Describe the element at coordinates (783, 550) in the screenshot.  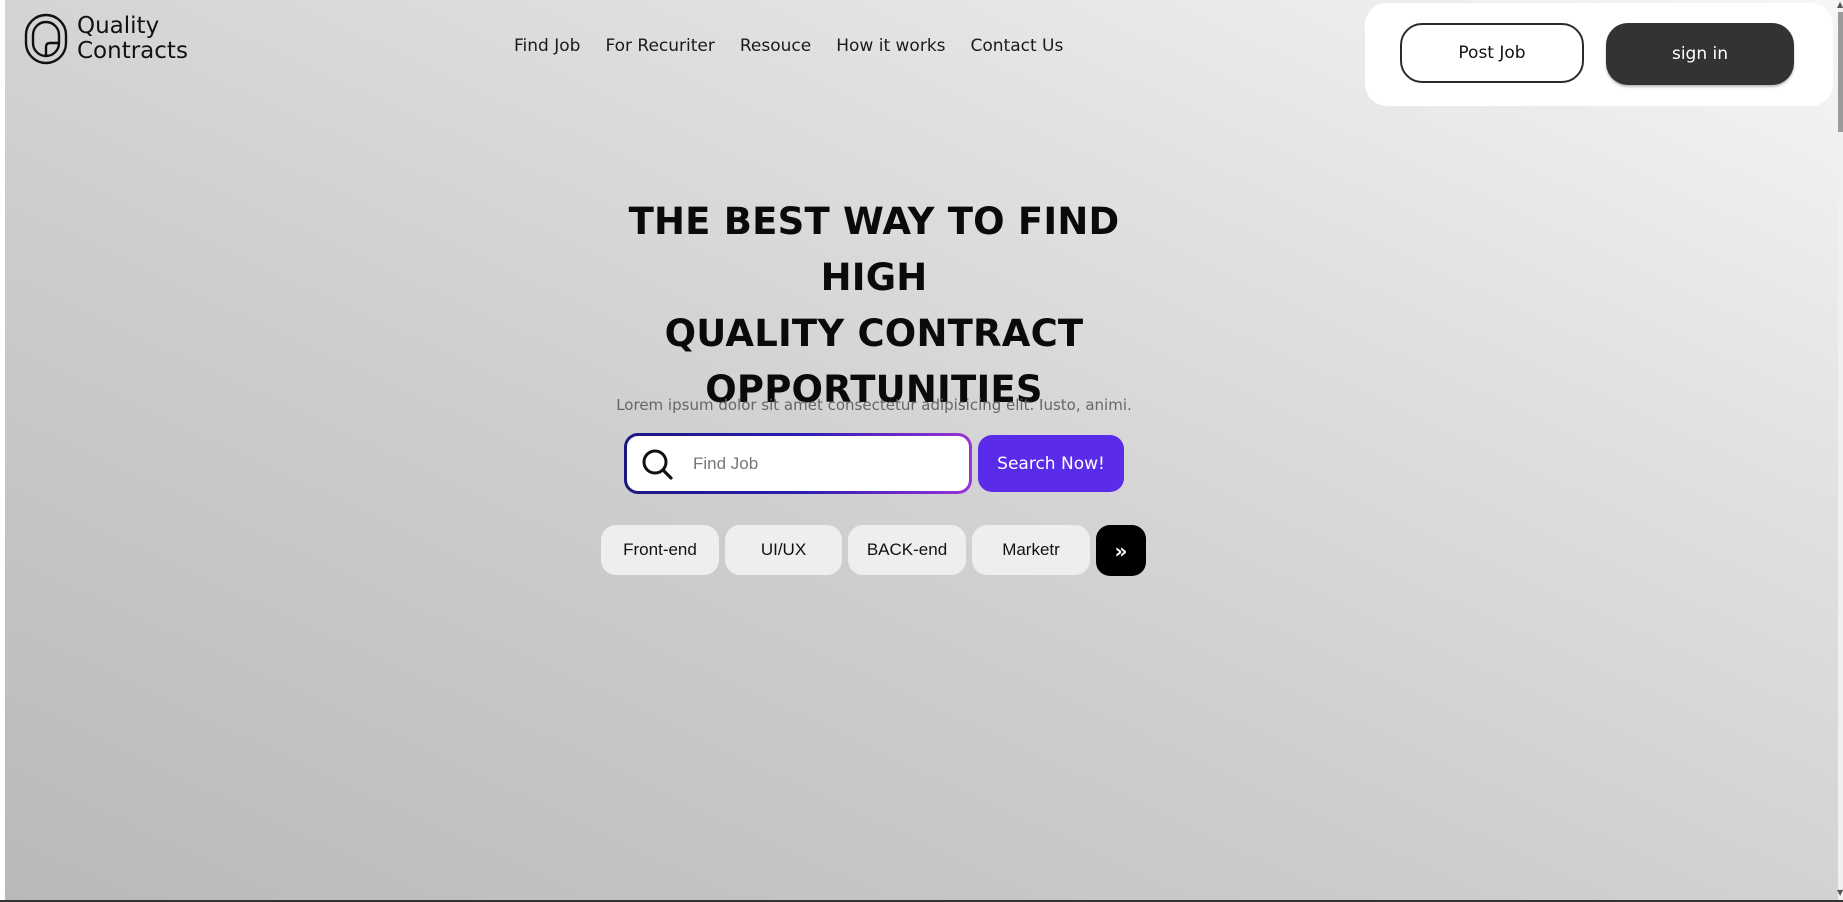
I see `chip-ui-ux: UI/UX` at that location.